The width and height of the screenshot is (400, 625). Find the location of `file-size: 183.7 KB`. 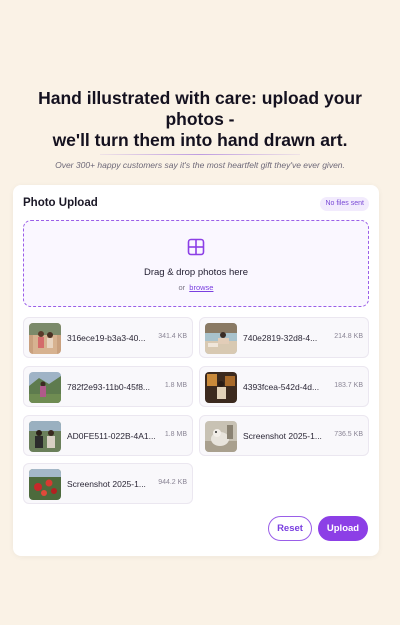

file-size: 183.7 KB is located at coordinates (348, 385).